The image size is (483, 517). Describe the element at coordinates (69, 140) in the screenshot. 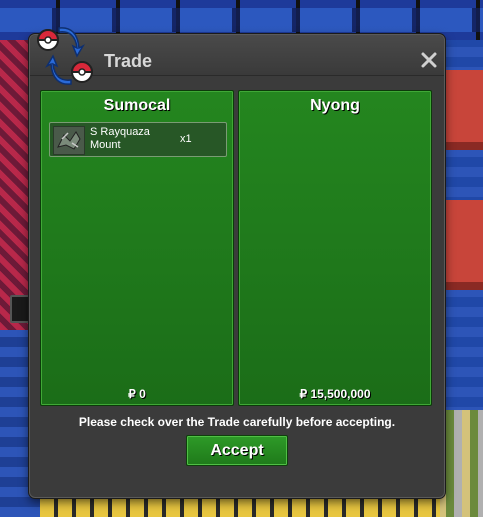

I see `rayquaza-mount-icon` at that location.